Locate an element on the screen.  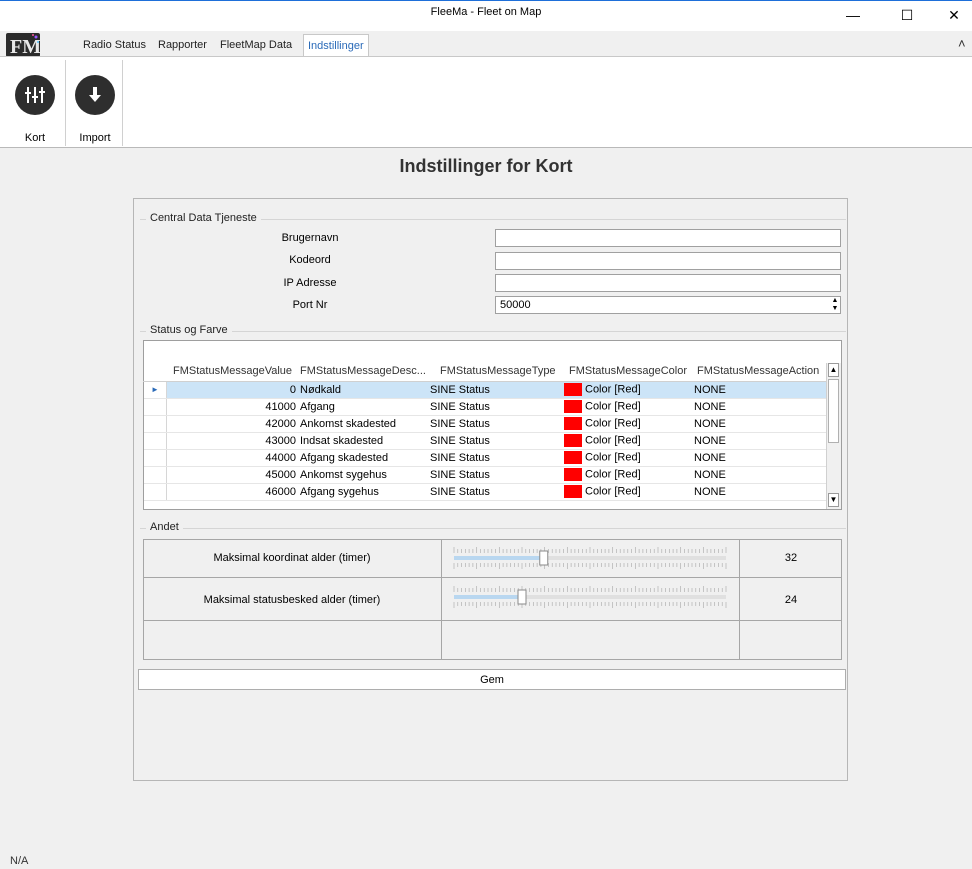
tab-indstillinger: Indstillinger is located at coordinates (336, 45).